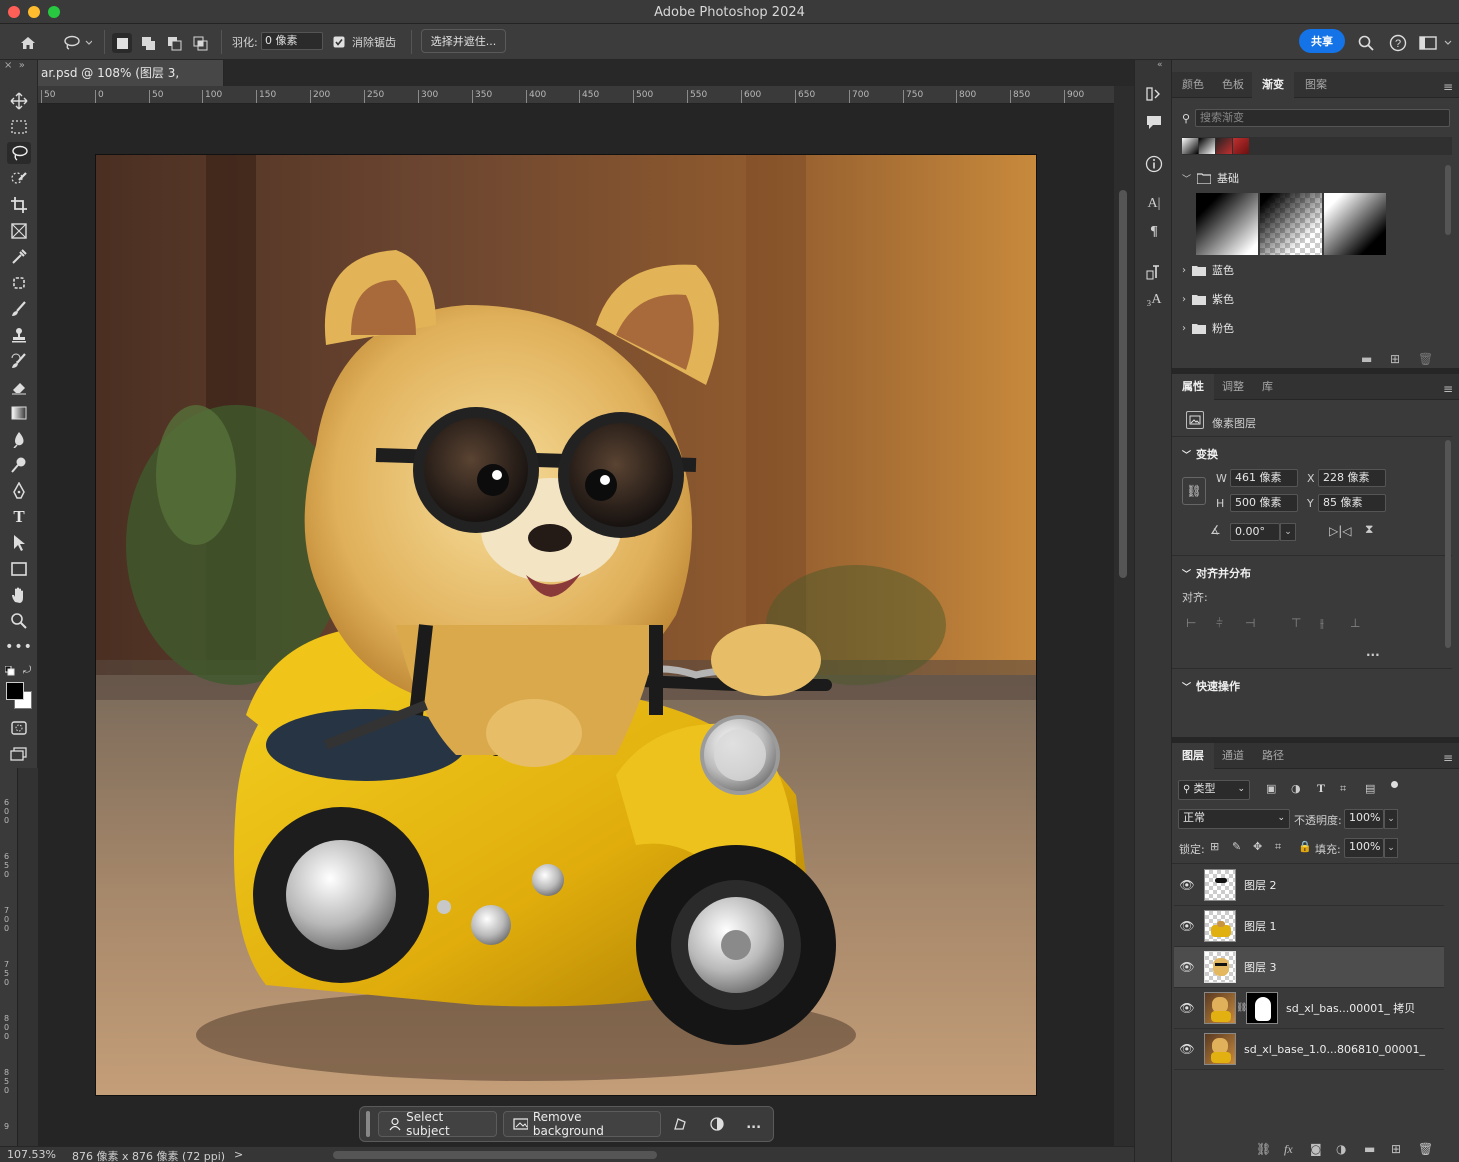 Image resolution: width=1459 pixels, height=1162 pixels. Describe the element at coordinates (1123, 384) in the screenshot. I see `vertical-scroll-thumb` at that location.